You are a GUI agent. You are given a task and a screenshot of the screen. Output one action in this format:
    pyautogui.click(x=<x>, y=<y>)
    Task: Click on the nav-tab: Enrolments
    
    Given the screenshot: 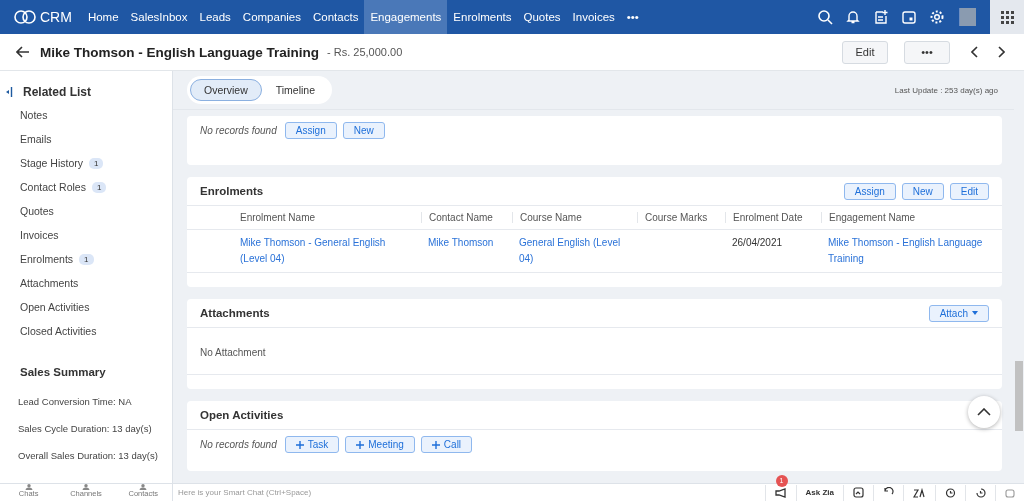 What is the action you would take?
    pyautogui.click(x=482, y=17)
    